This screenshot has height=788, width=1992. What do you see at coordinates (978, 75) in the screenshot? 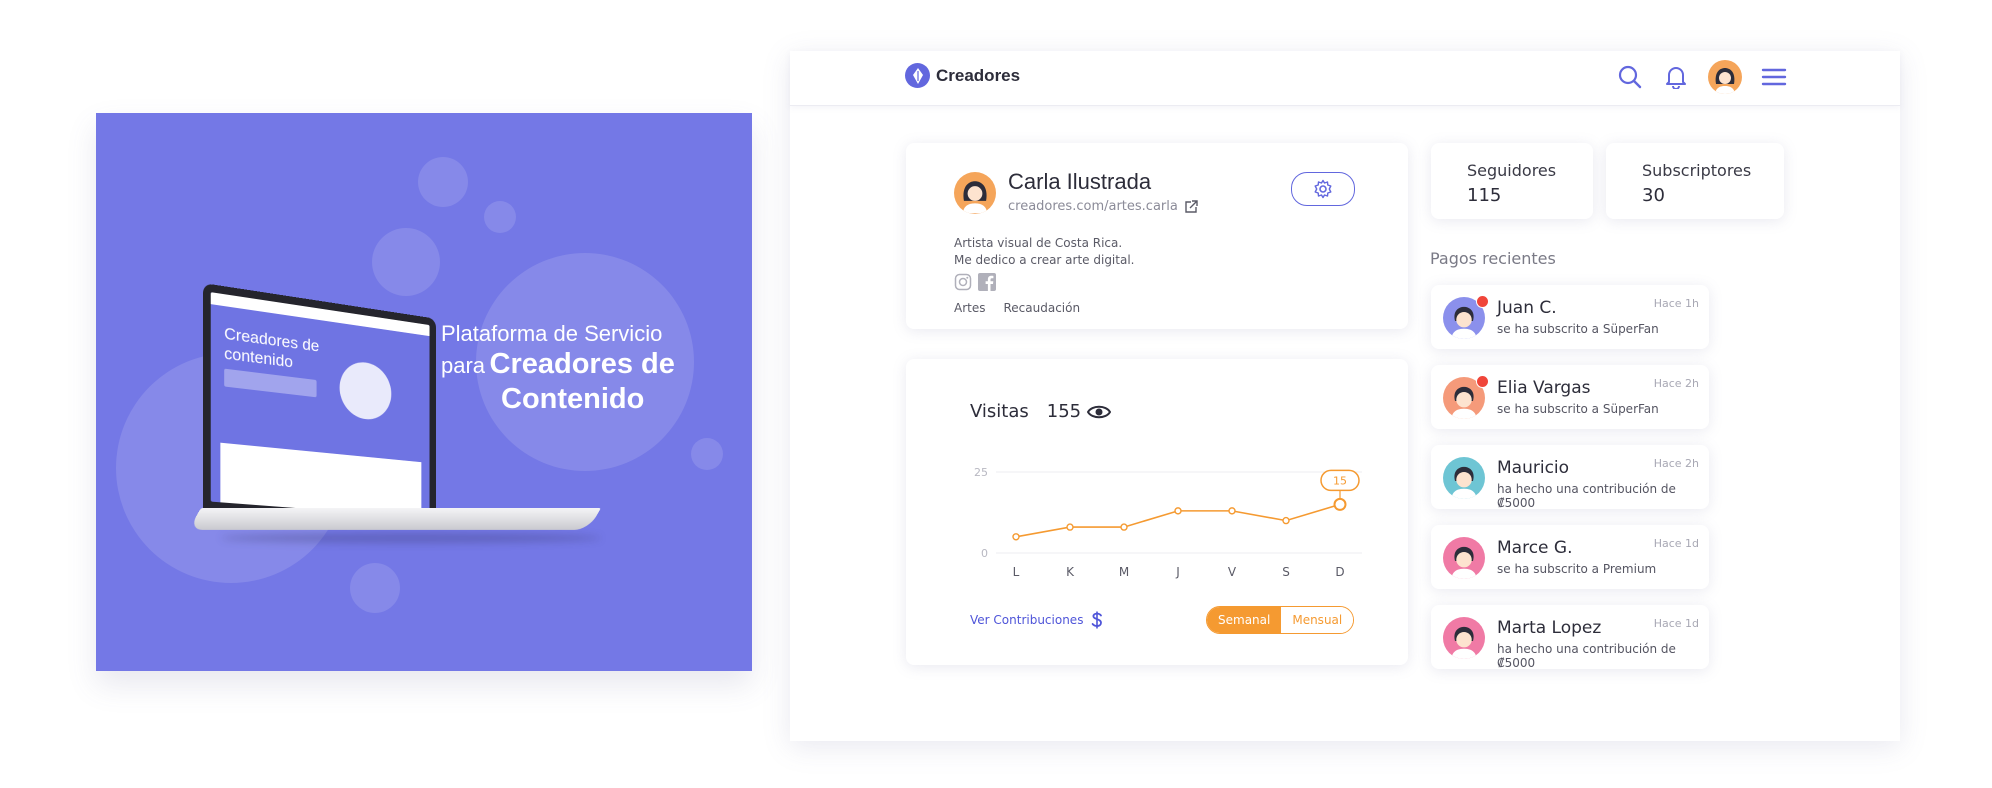
I see `brand-name: Creadores` at bounding box center [978, 75].